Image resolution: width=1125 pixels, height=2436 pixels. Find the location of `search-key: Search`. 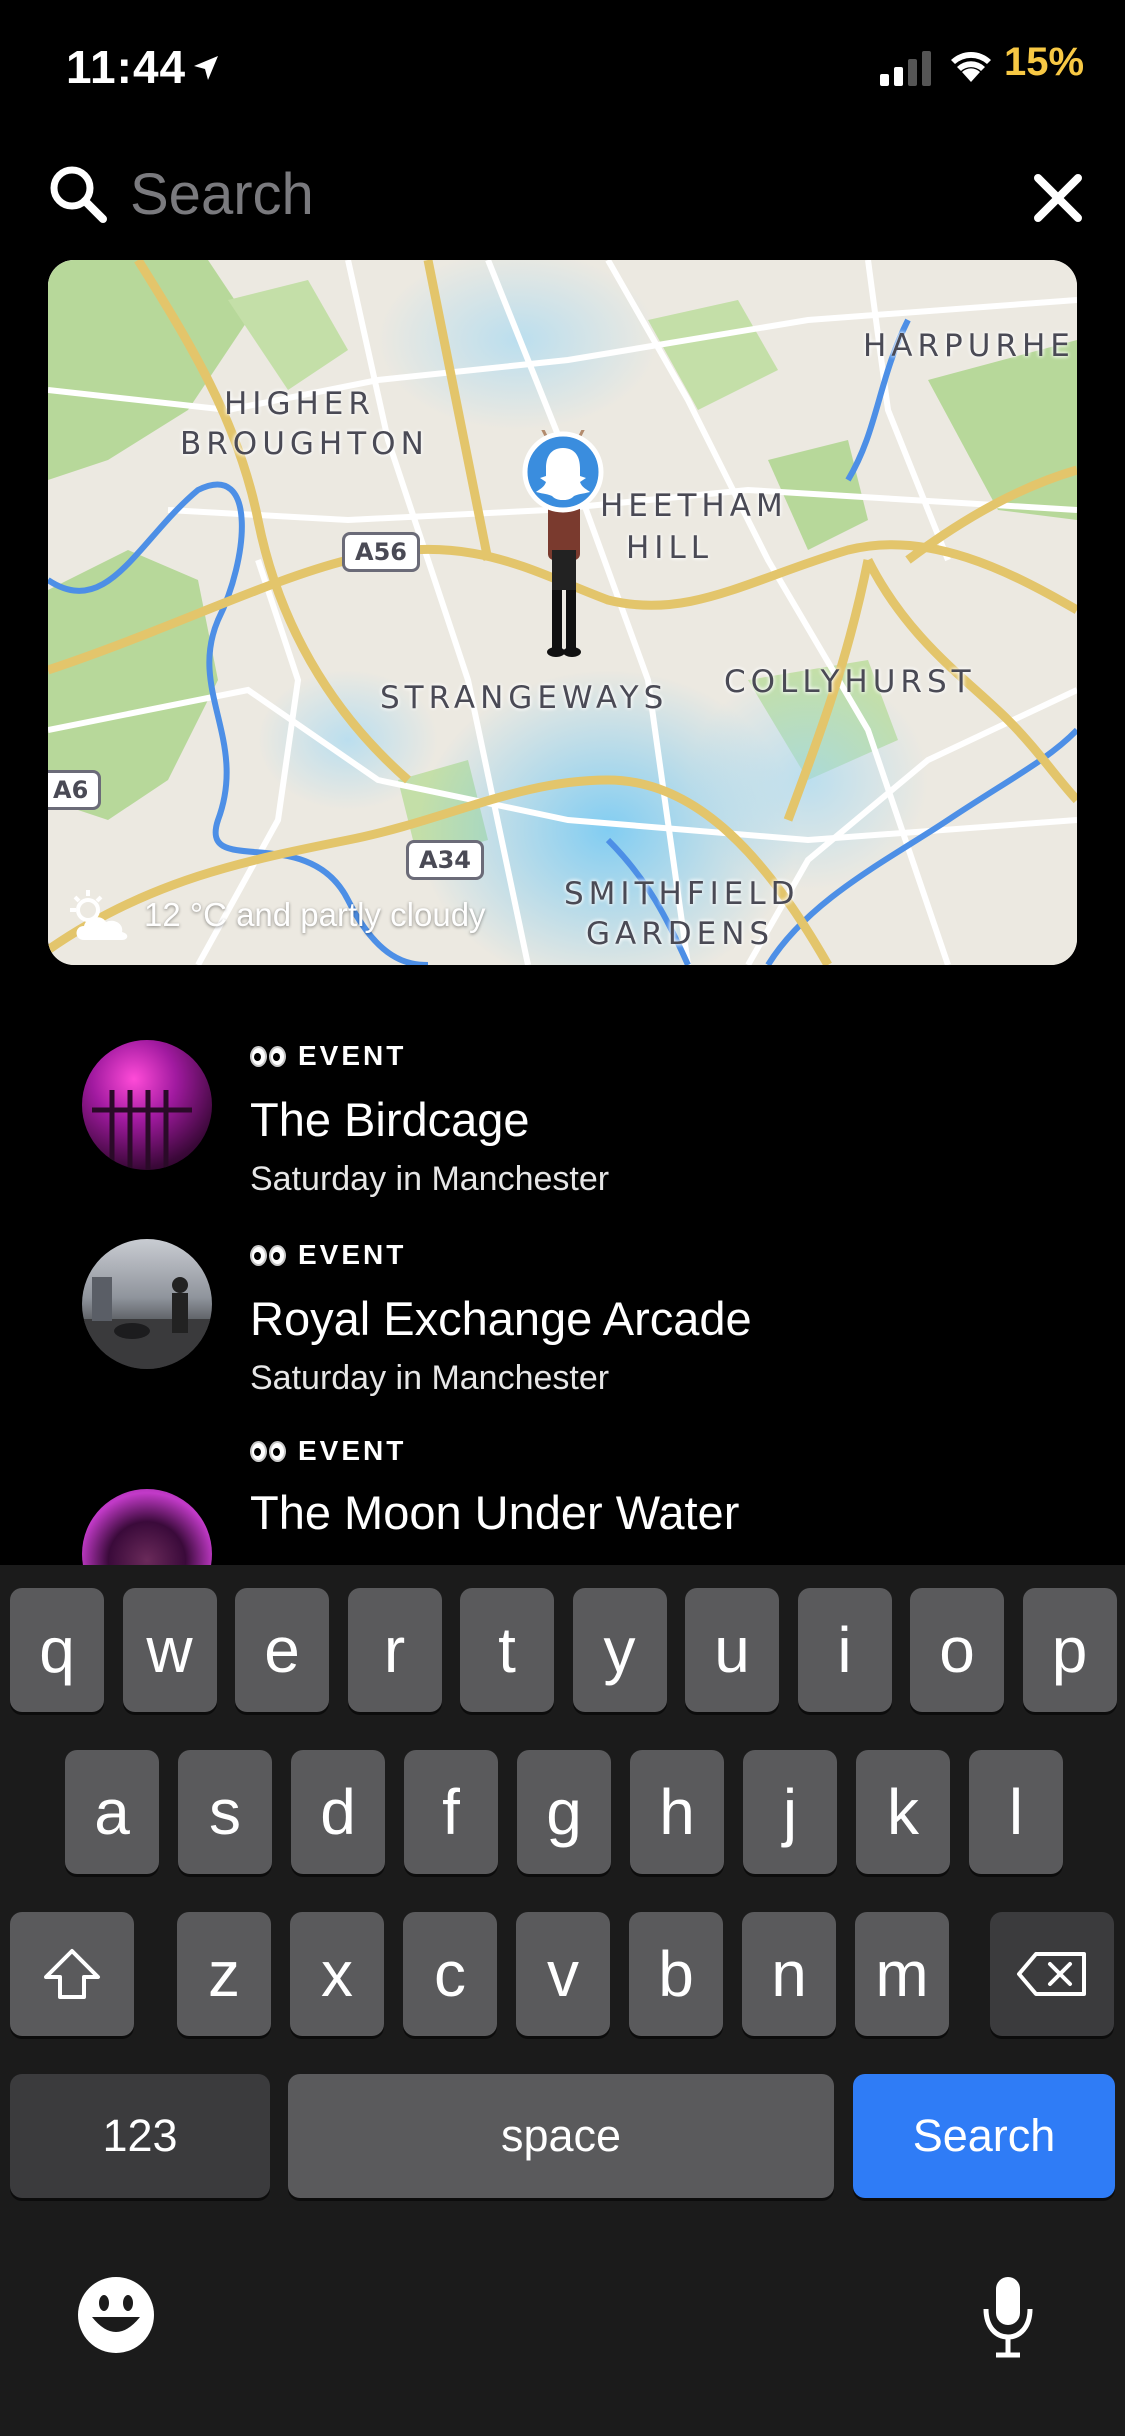

search-key: Search is located at coordinates (984, 2136).